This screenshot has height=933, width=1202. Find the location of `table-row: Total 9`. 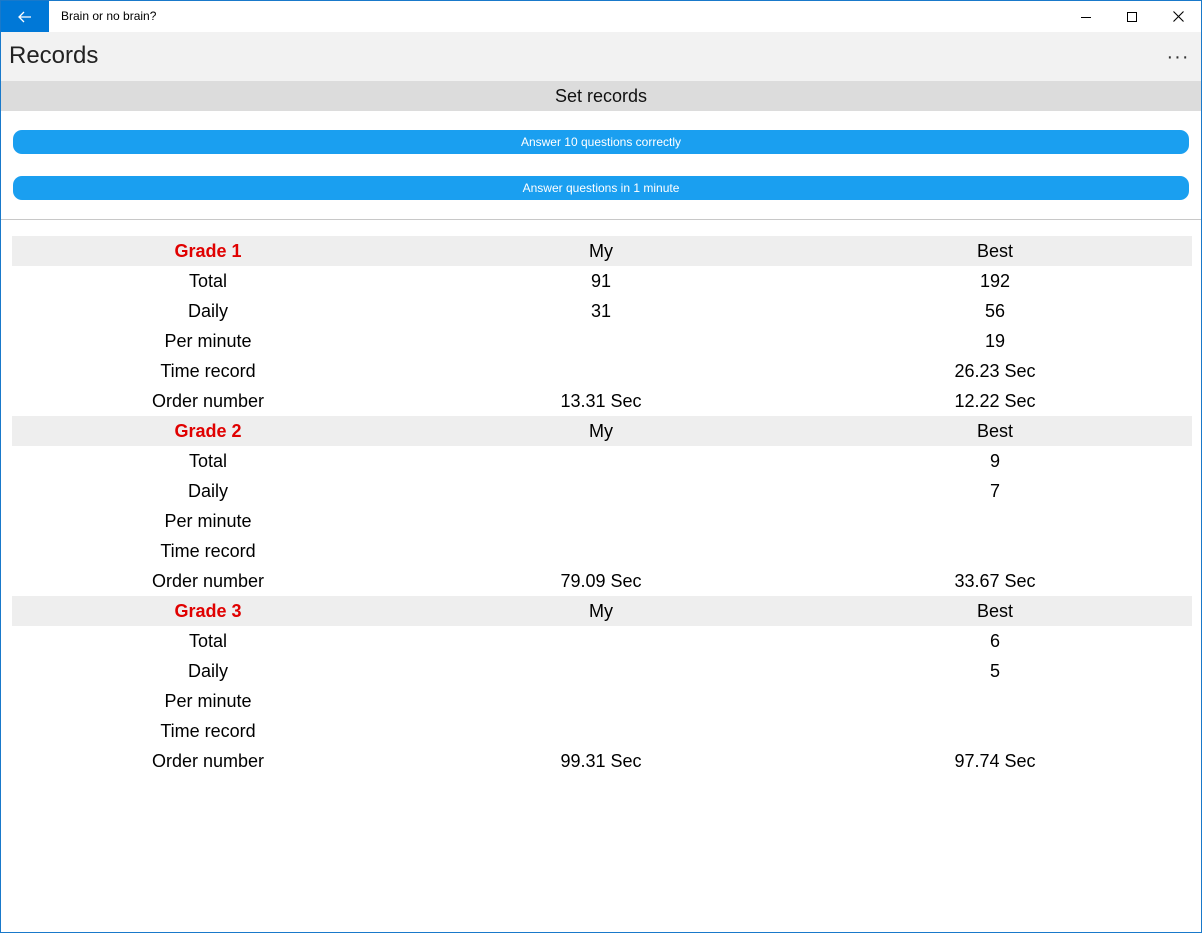

table-row: Total 9 is located at coordinates (602, 461).